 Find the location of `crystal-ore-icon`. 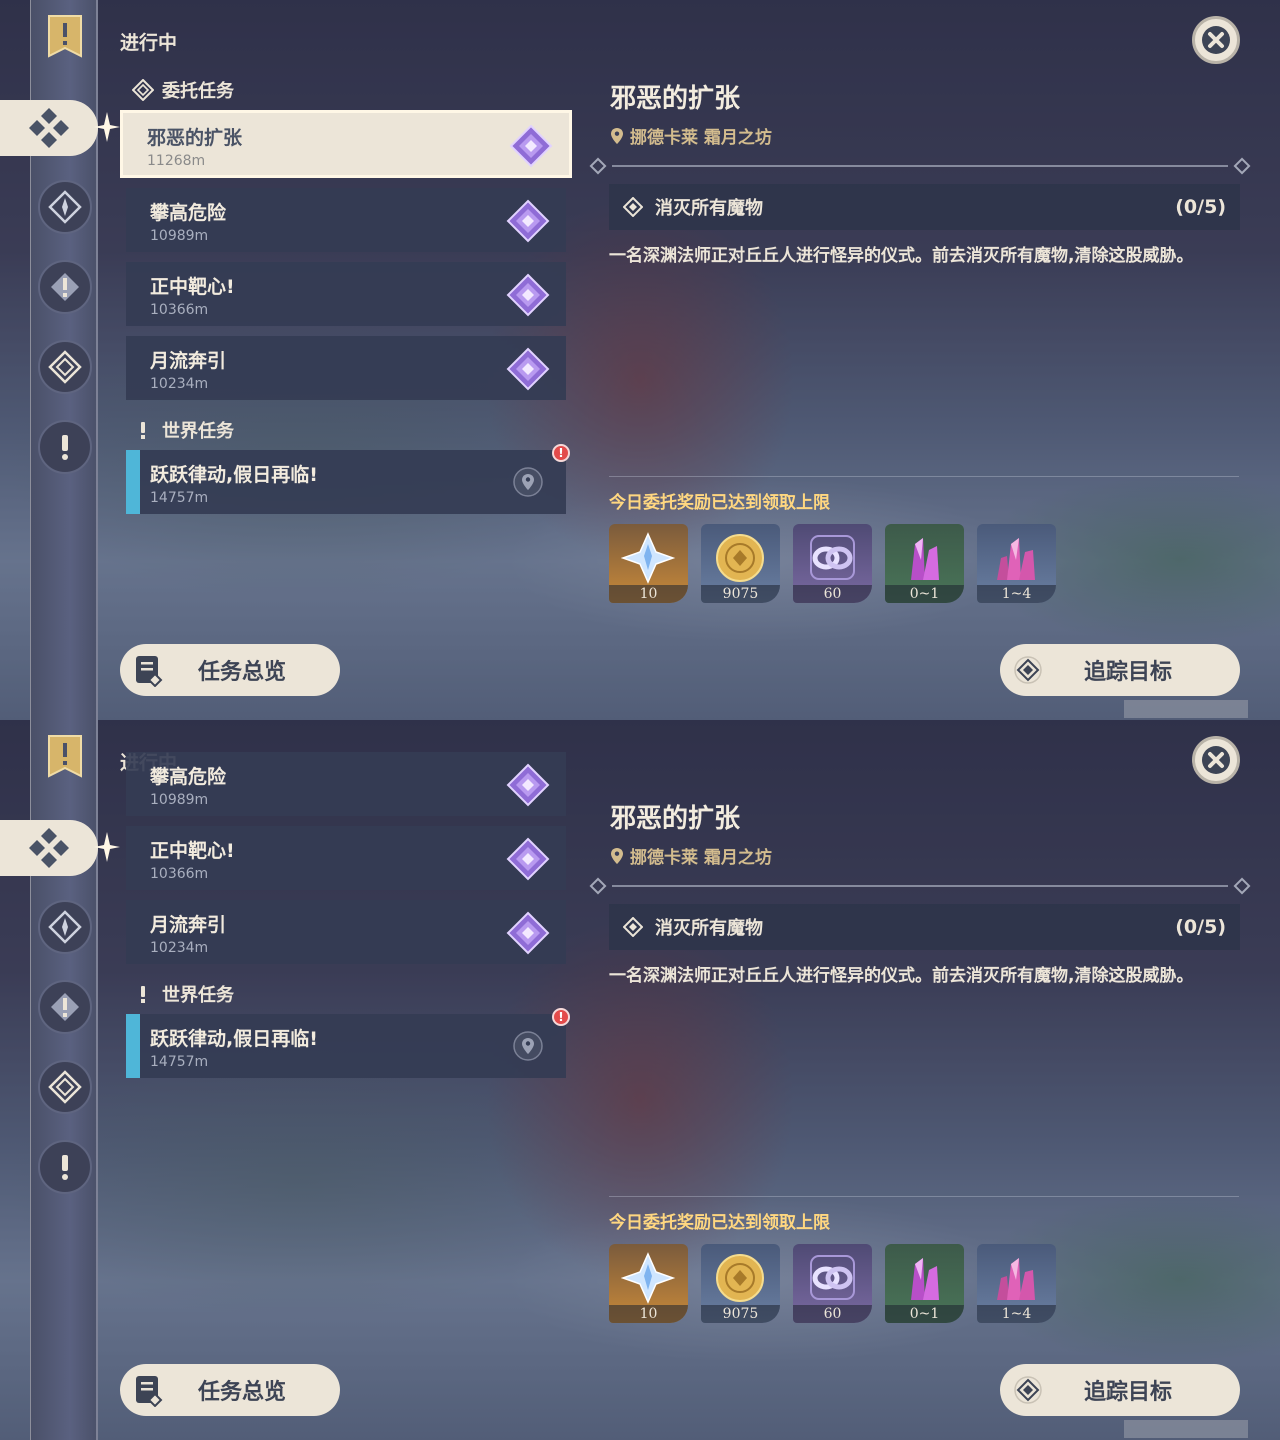

crystal-ore-icon is located at coordinates (925, 559).